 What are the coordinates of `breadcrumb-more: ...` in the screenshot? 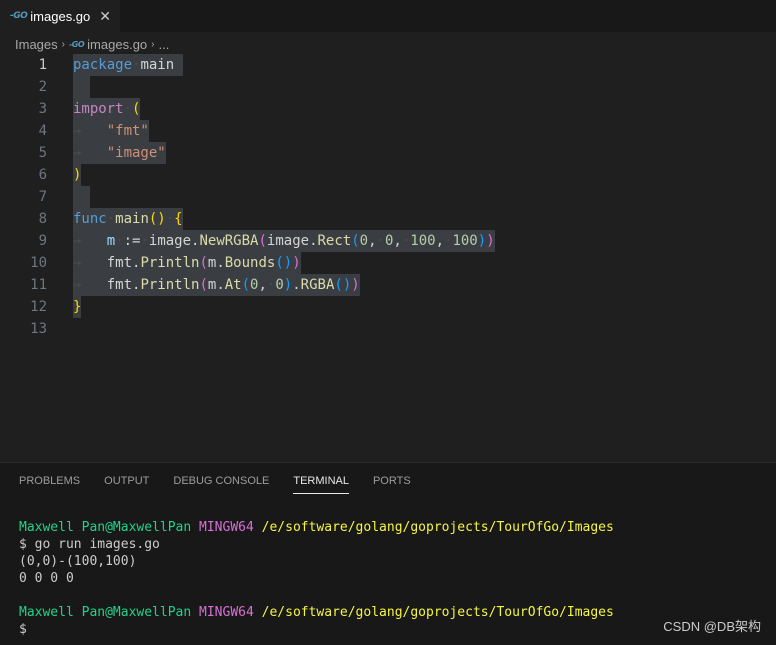 It's located at (164, 44).